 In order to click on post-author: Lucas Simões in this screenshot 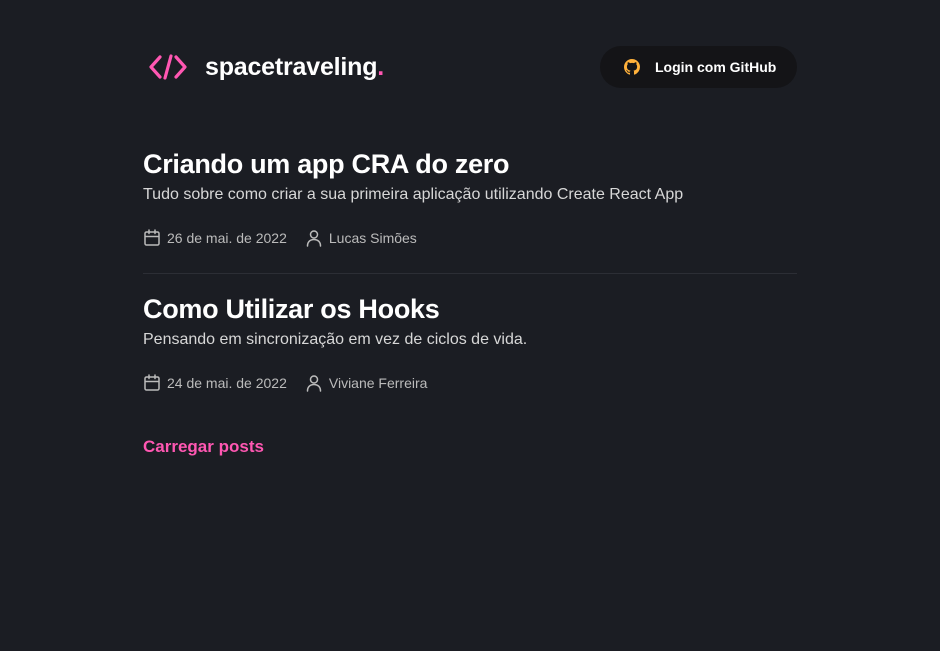, I will do `click(361, 238)`.